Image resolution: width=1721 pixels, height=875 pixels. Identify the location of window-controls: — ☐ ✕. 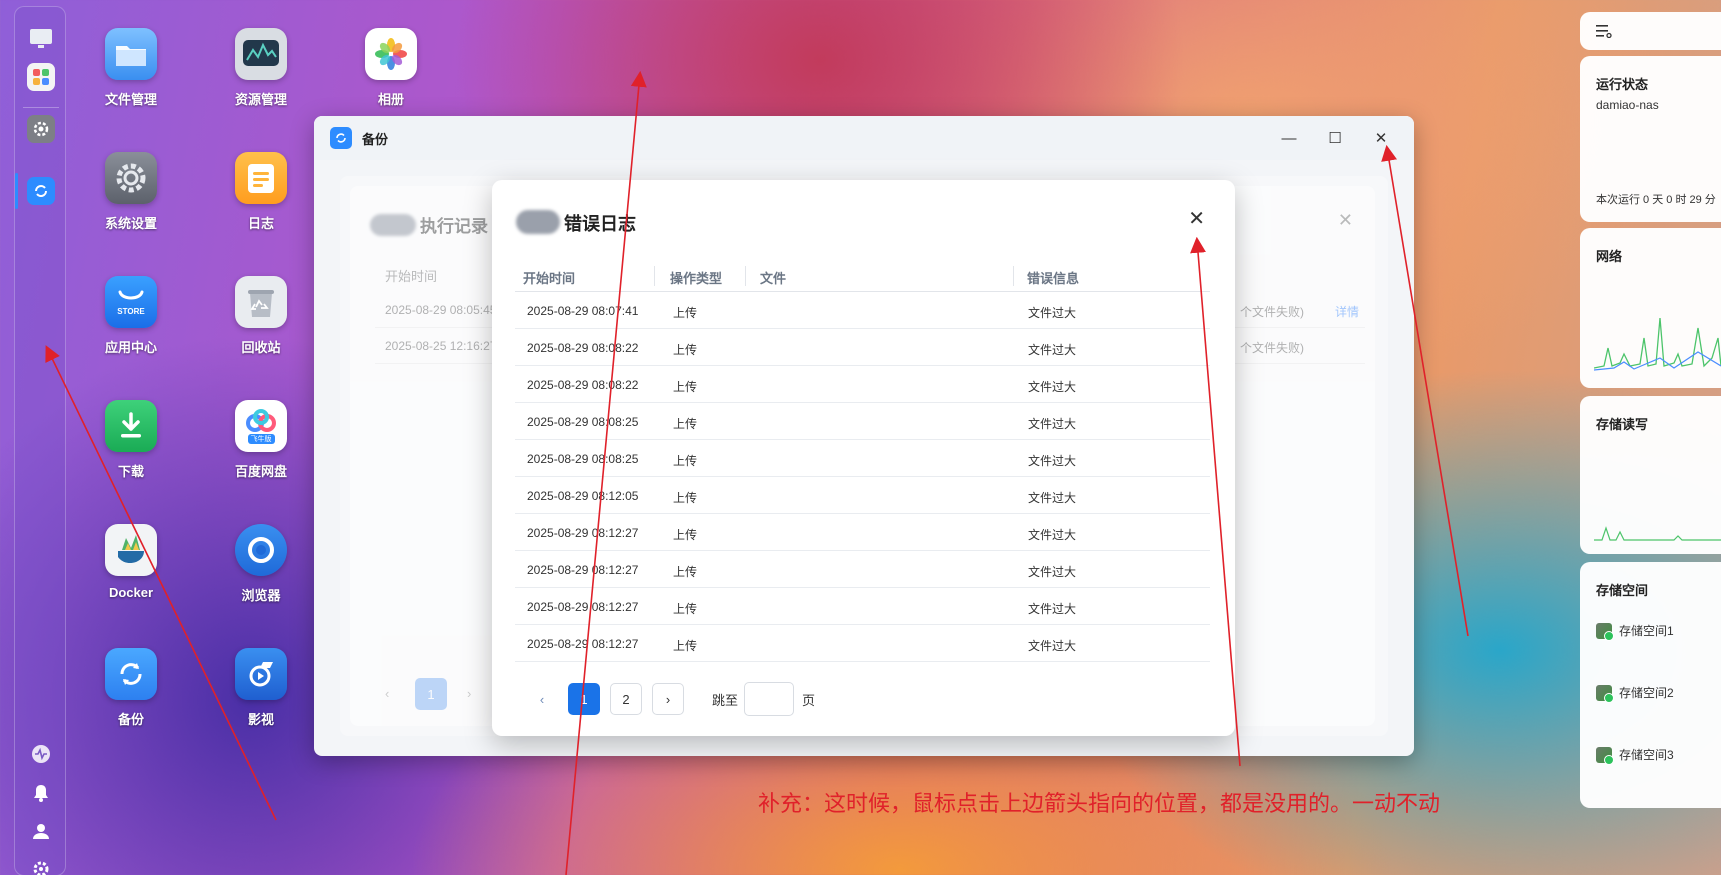
(1335, 138).